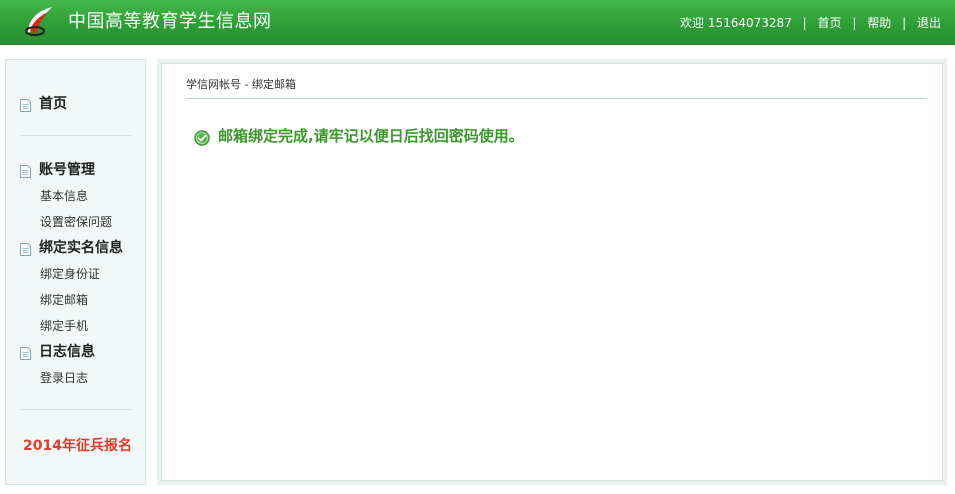 The width and height of the screenshot is (955, 494). Describe the element at coordinates (64, 300) in the screenshot. I see `sidebar-item-bind-email: 绑定邮箱` at that location.